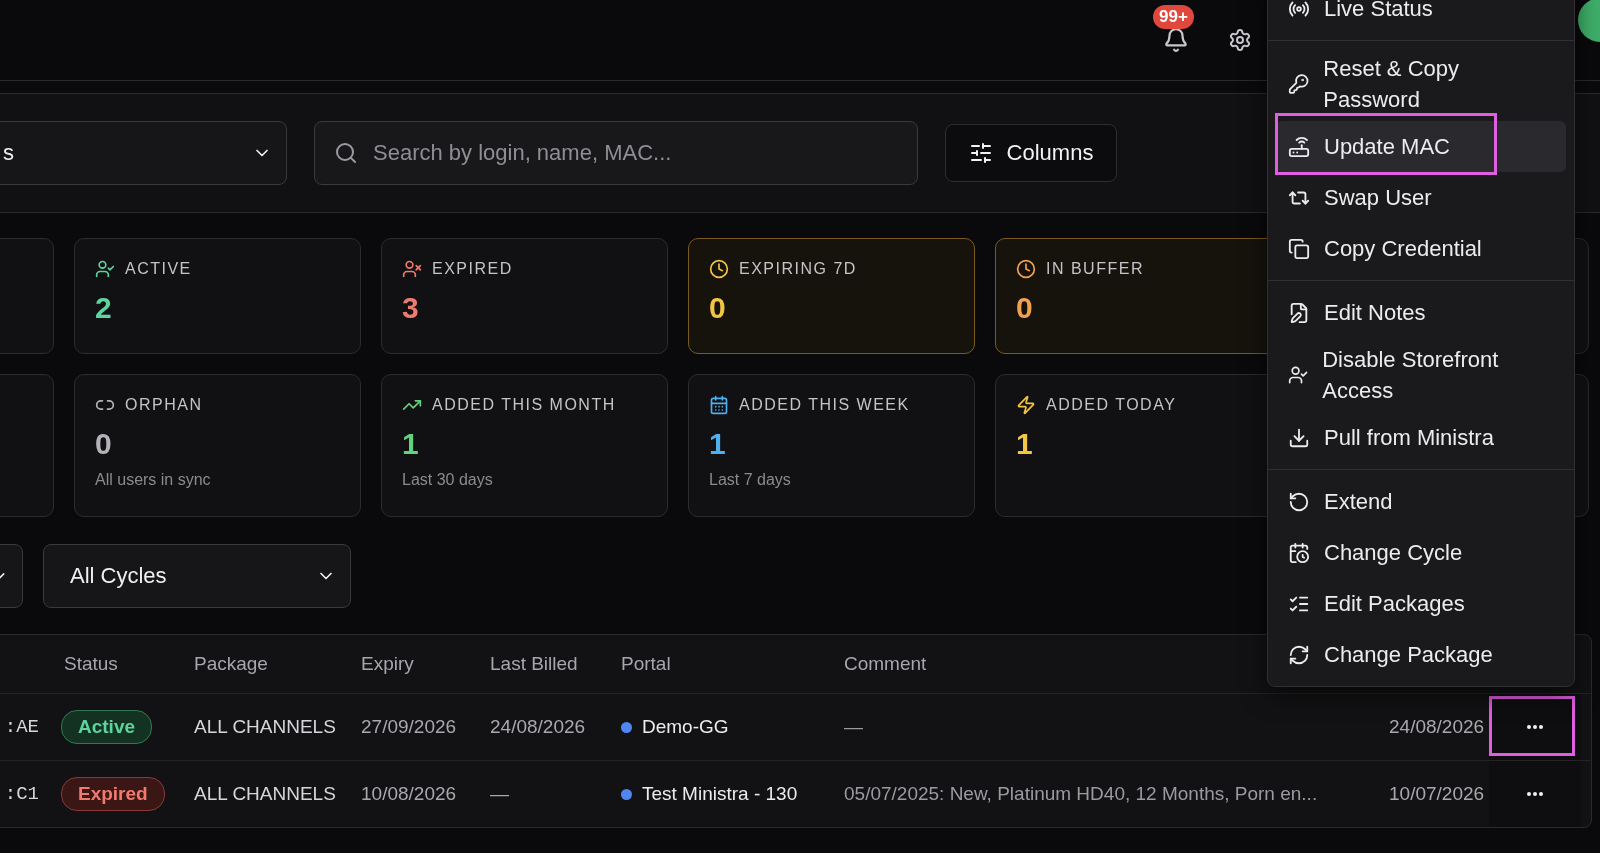 Image resolution: width=1600 pixels, height=853 pixels. Describe the element at coordinates (980, 153) in the screenshot. I see `sliders-icon` at that location.